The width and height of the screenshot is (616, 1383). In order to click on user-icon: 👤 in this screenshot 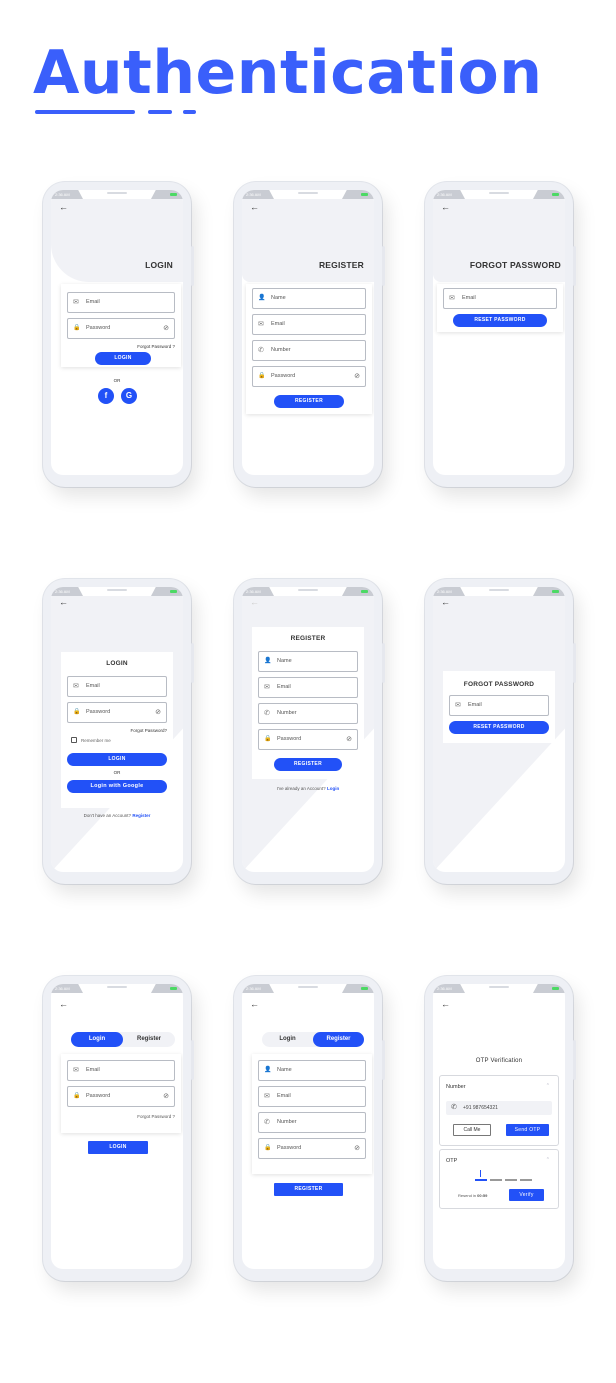, I will do `click(268, 661)`.